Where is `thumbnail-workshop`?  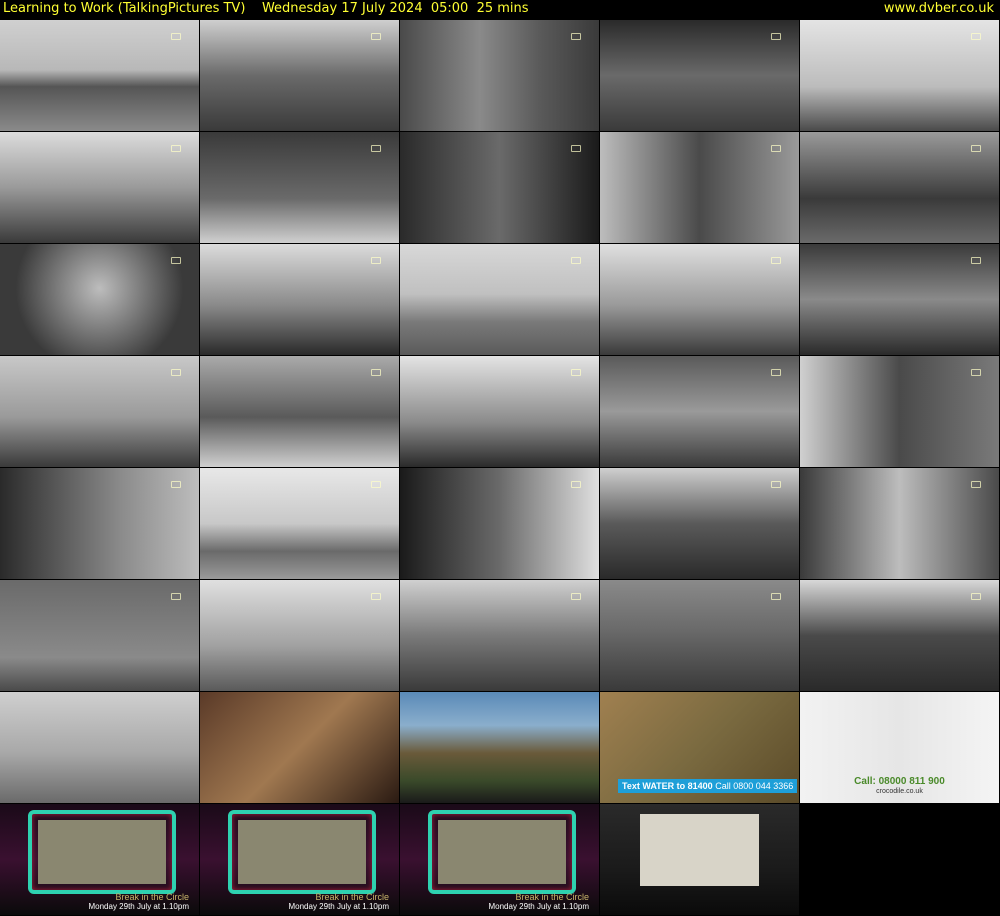 thumbnail-workshop is located at coordinates (899, 299).